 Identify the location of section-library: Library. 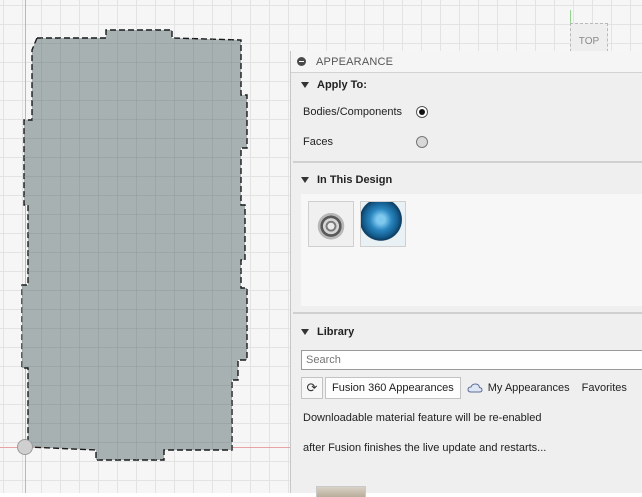
(466, 332).